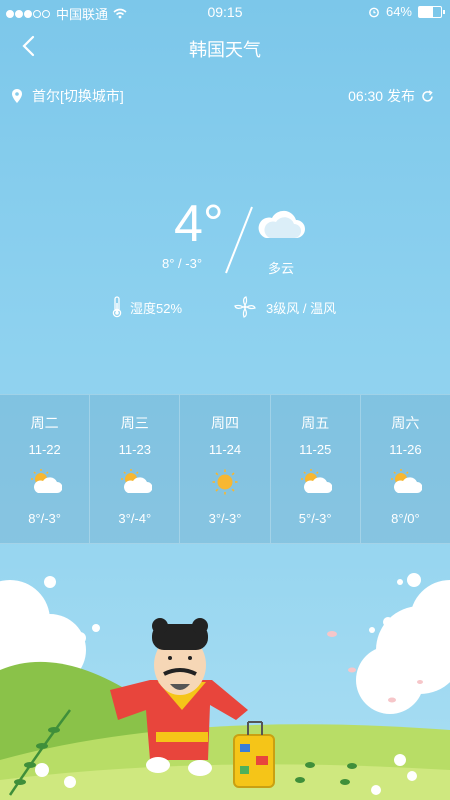 Image resolution: width=450 pixels, height=800 pixels. I want to click on refresh-button: 06:30 发布, so click(391, 96).